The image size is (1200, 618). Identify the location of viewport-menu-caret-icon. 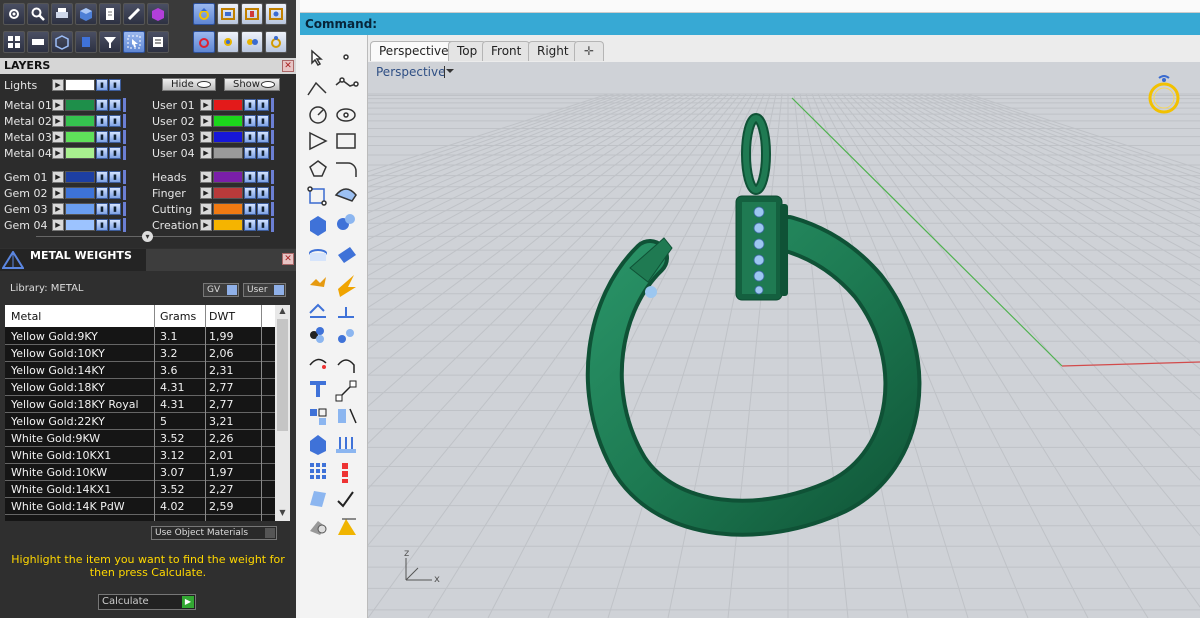
(449, 72).